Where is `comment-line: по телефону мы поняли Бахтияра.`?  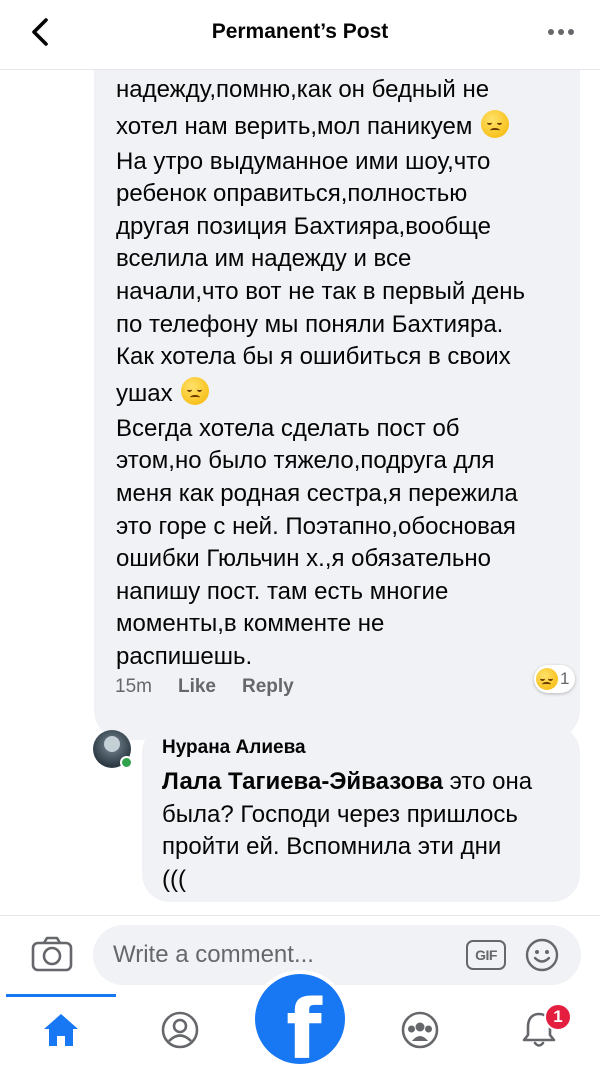 comment-line: по телефону мы поняли Бахтияра. is located at coordinates (310, 324).